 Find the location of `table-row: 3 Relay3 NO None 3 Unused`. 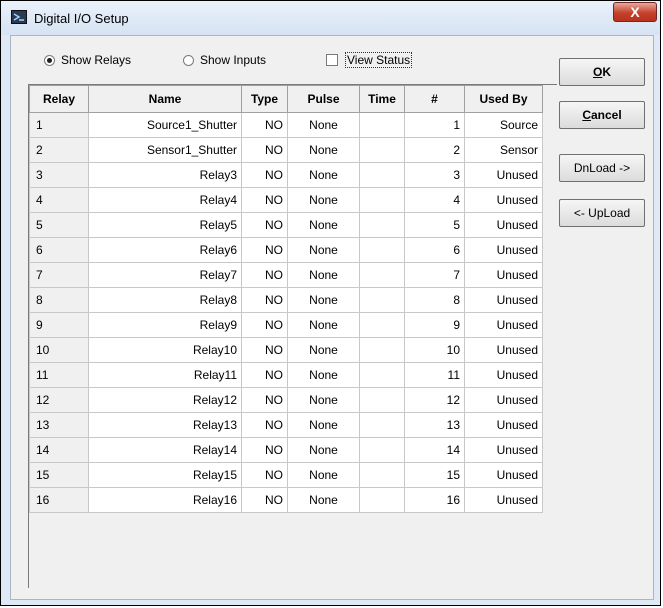

table-row: 3 Relay3 NO None 3 Unused is located at coordinates (286, 175).